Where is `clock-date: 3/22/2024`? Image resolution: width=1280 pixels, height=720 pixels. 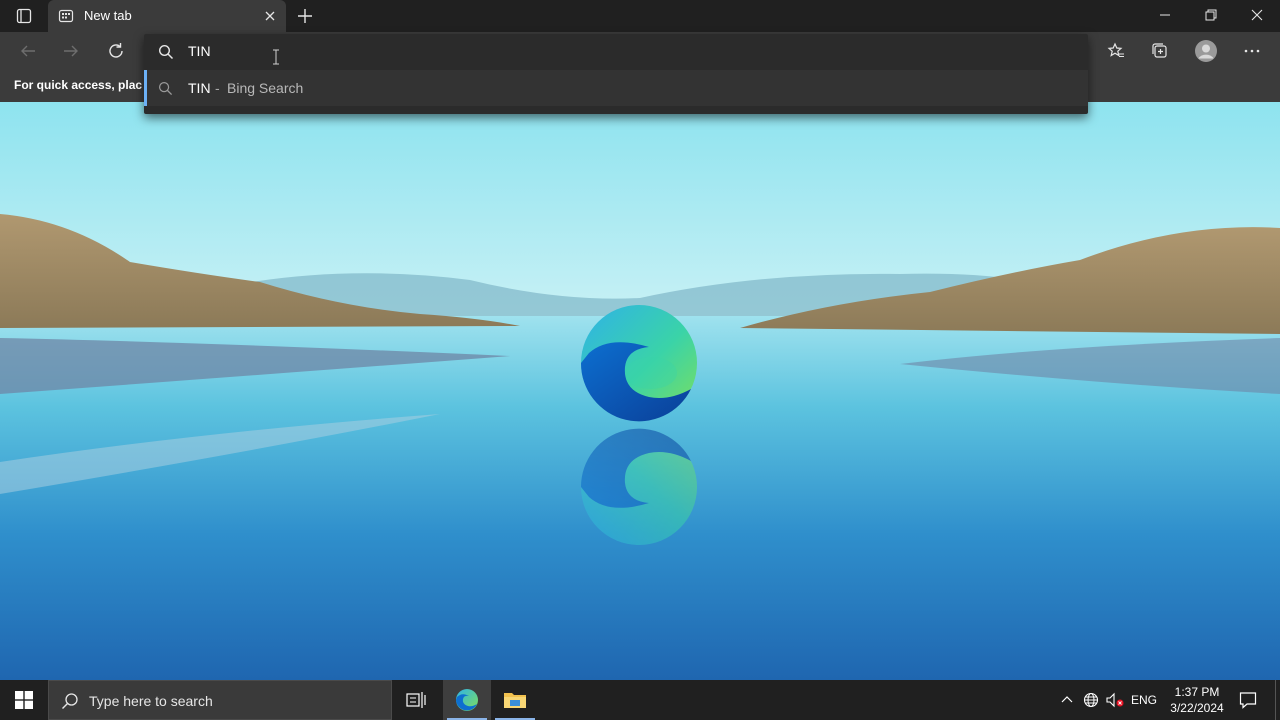 clock-date: 3/22/2024 is located at coordinates (1197, 708).